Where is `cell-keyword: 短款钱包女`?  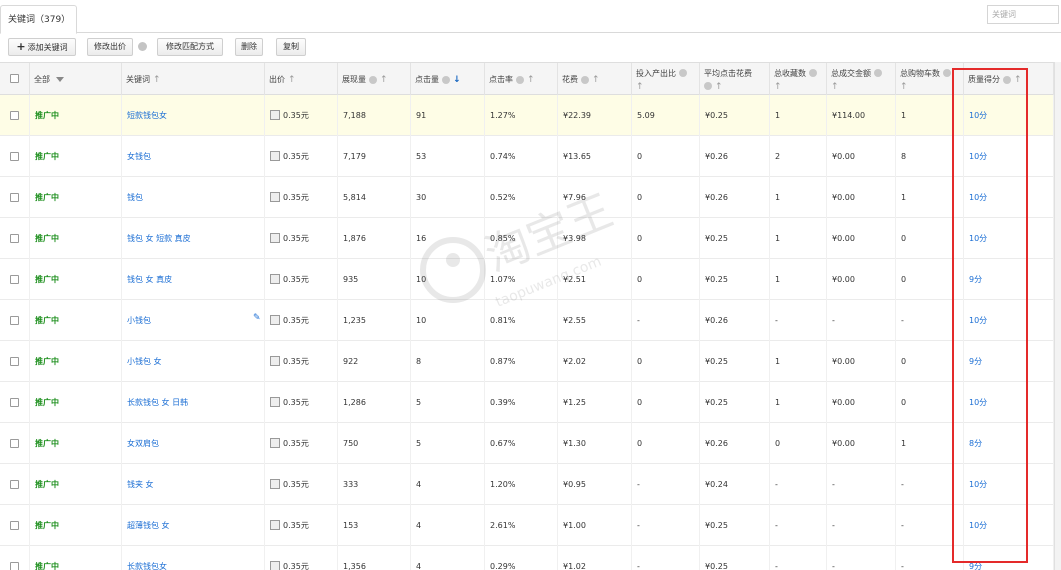
cell-keyword: 短款钱包女 is located at coordinates (193, 115).